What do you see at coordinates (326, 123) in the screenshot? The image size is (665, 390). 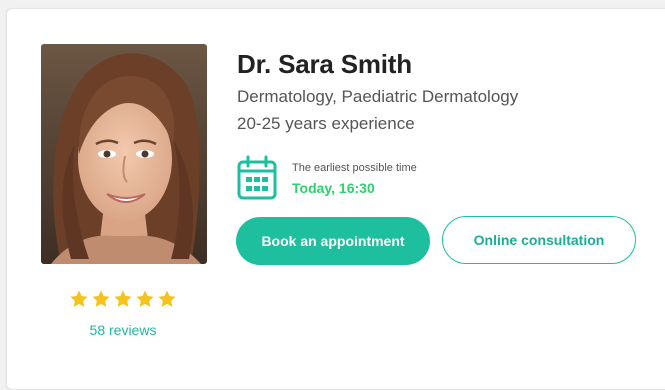 I see `doctor-experience: 20-25 years experience` at bounding box center [326, 123].